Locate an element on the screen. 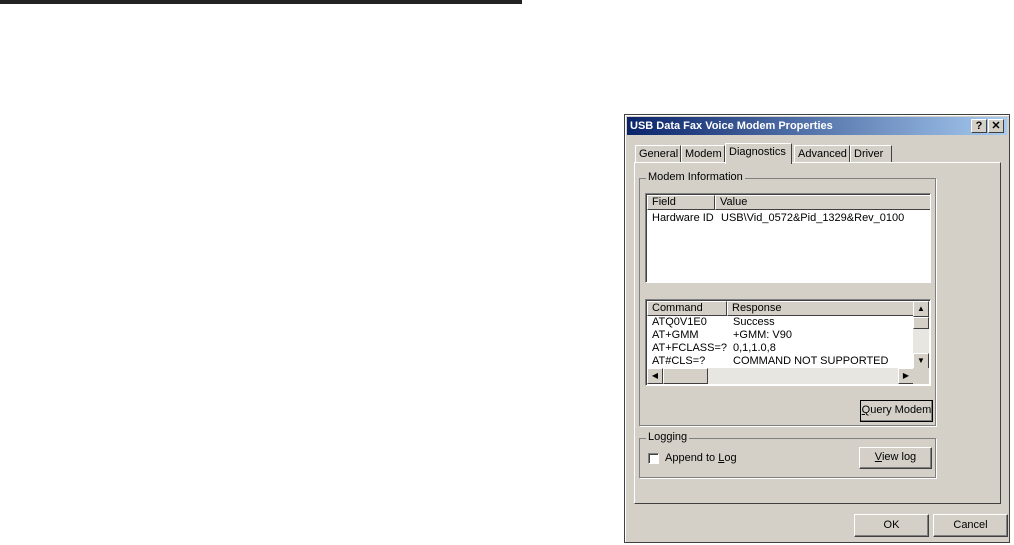 The image size is (1014, 545). query-modem-button: Query Modem is located at coordinates (896, 411).